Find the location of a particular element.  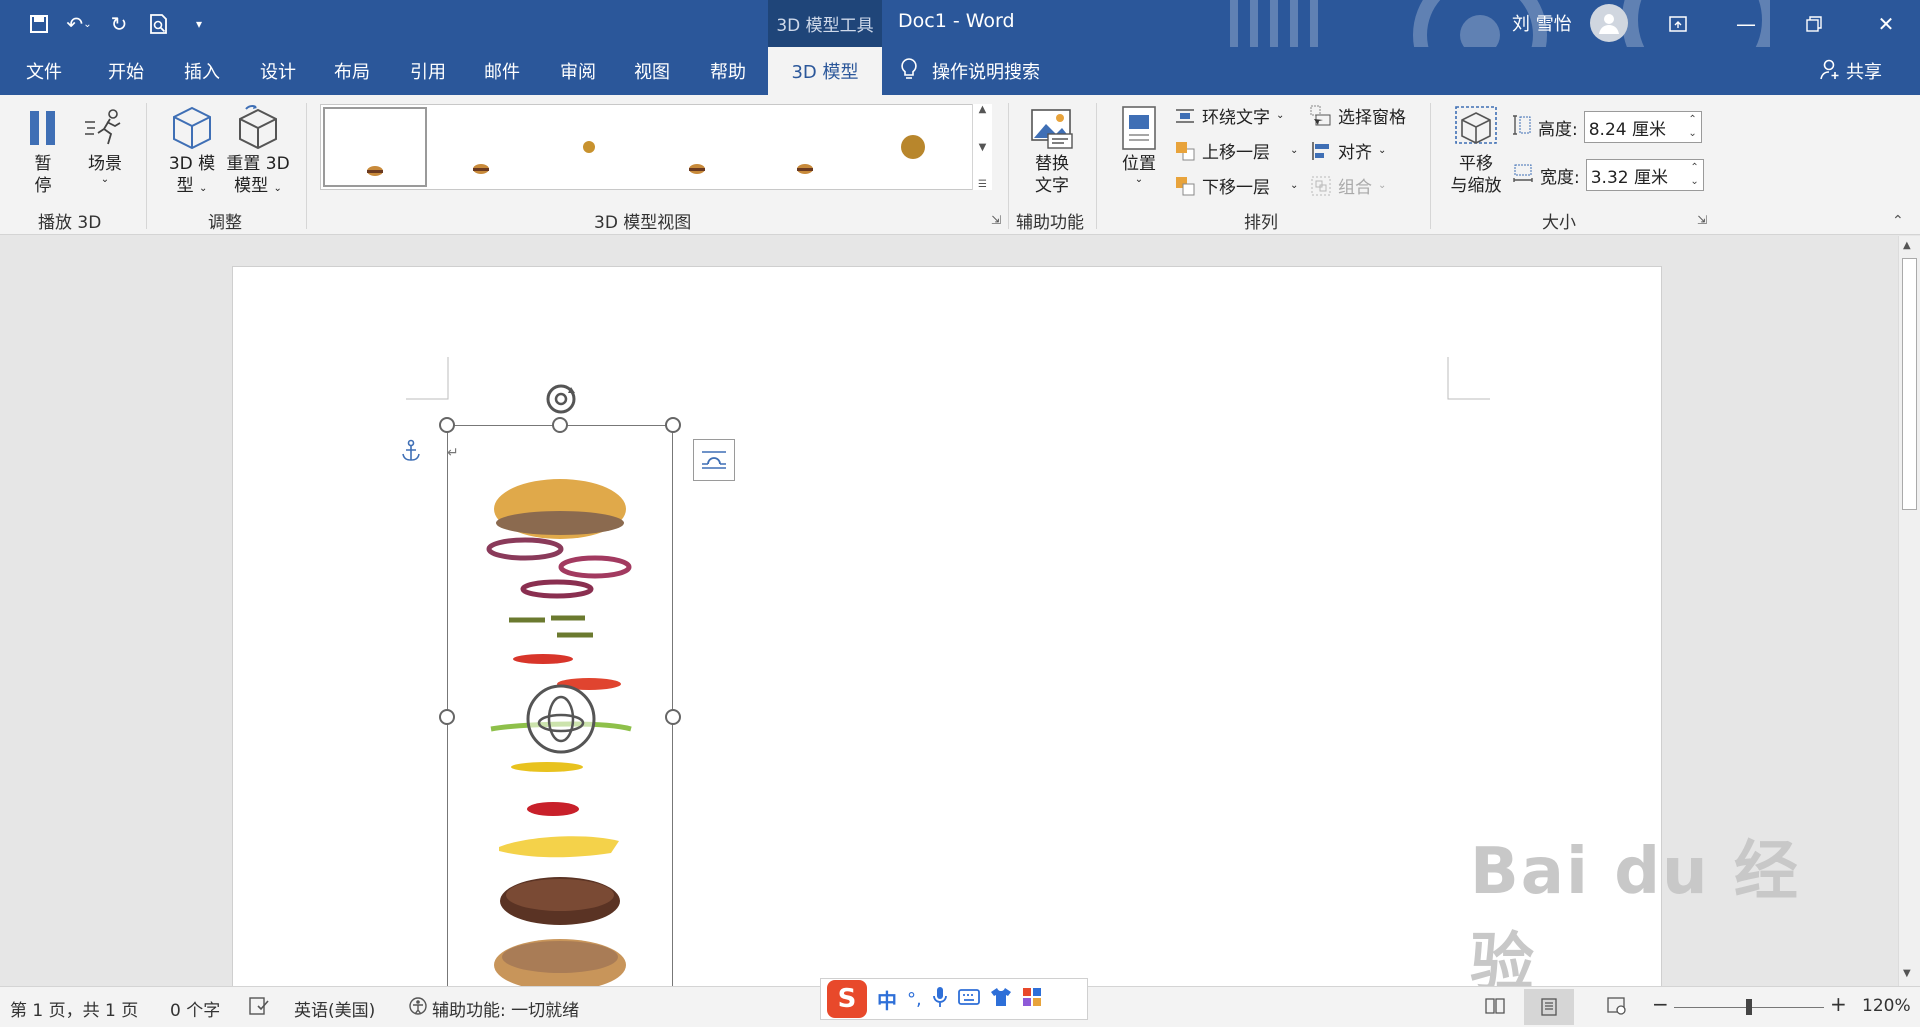

ribbon-display-options-icon is located at coordinates (1678, 23).